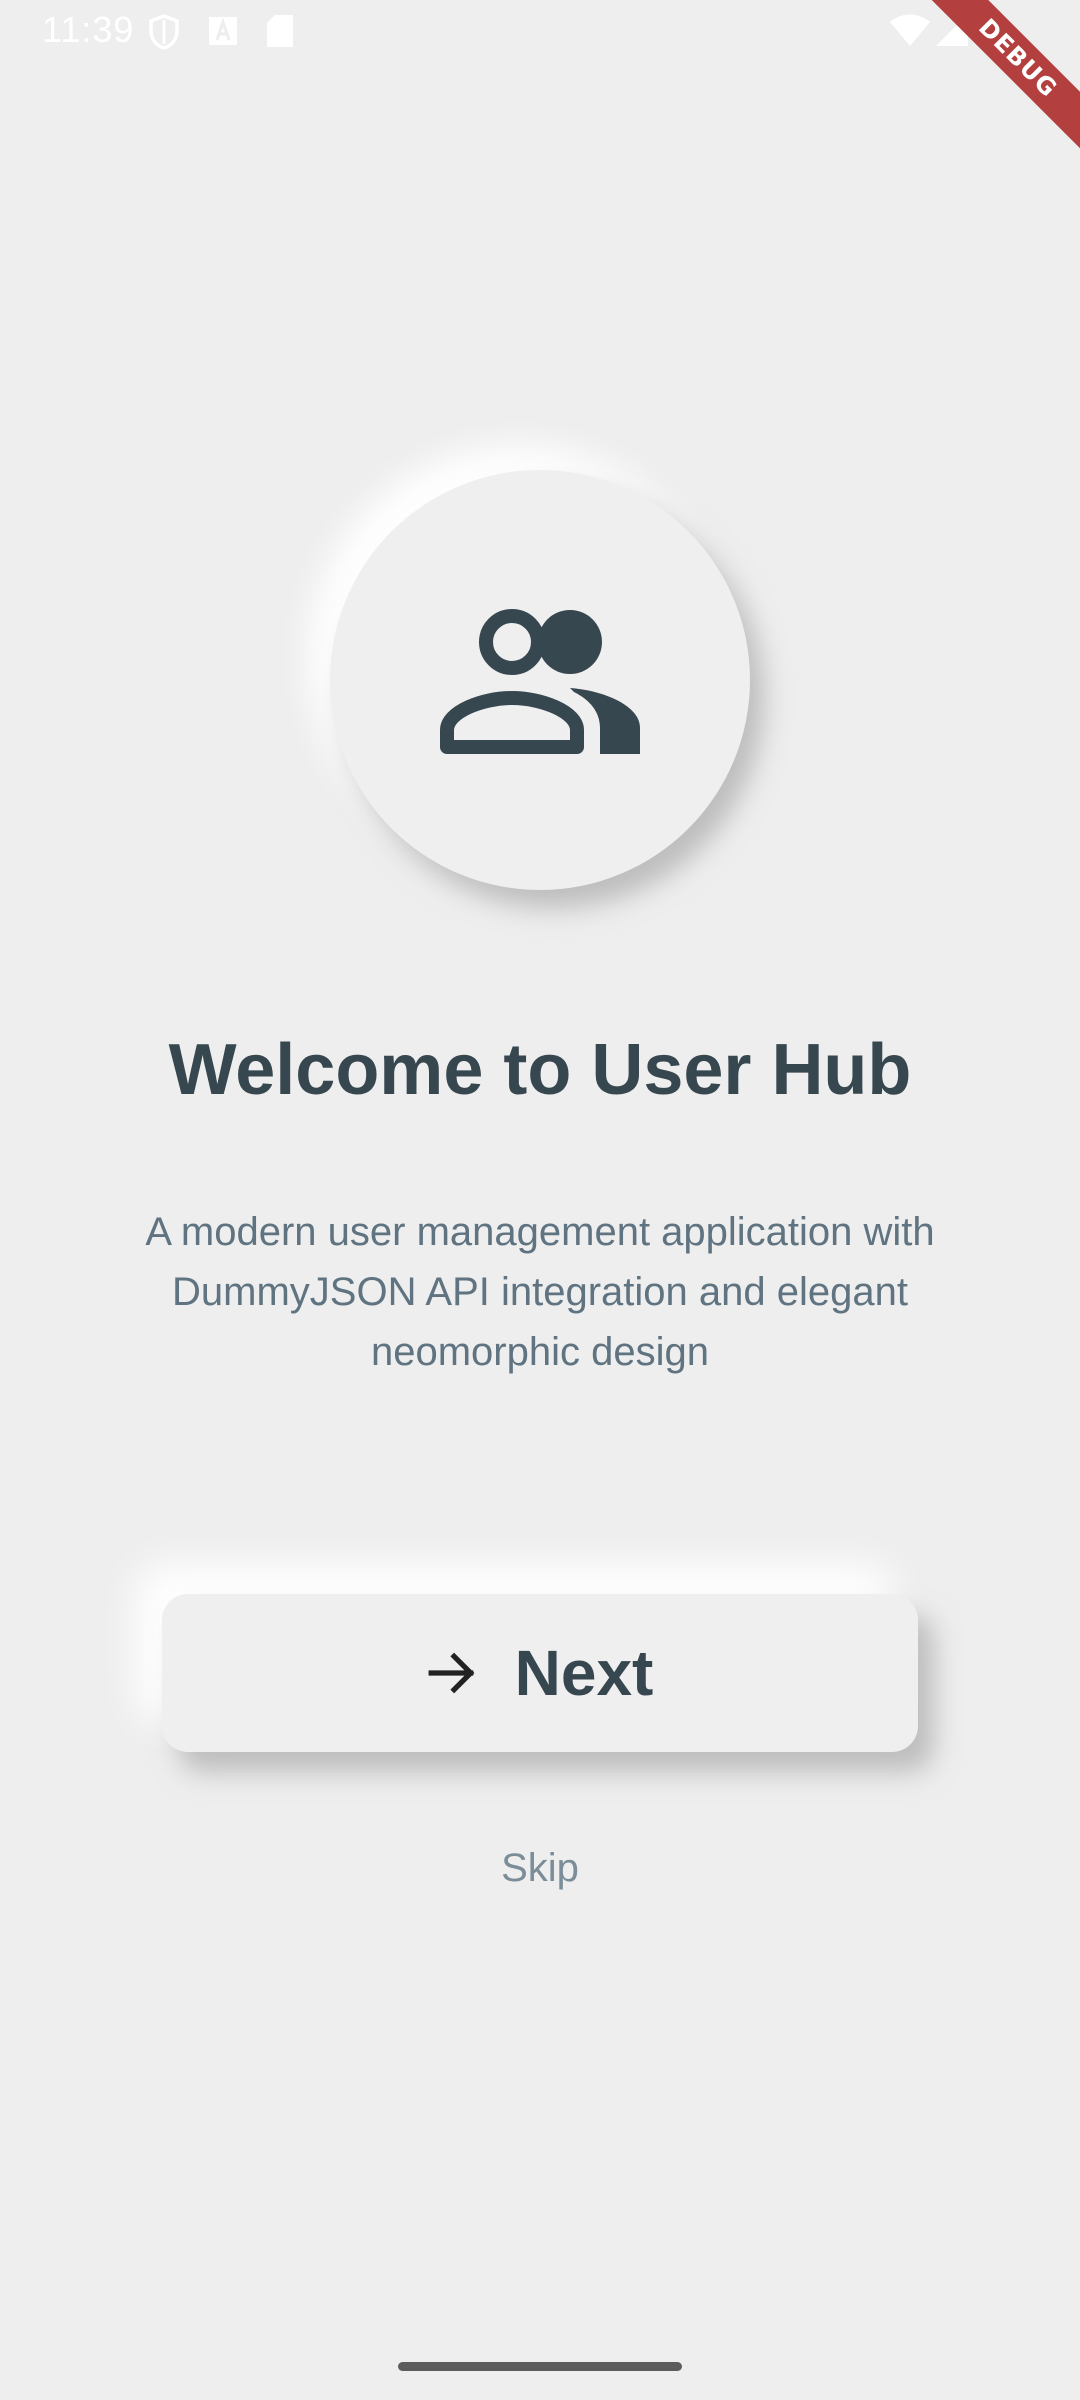 This screenshot has height=2400, width=1080. What do you see at coordinates (540, 32) in the screenshot?
I see `status-bar: 11:39` at bounding box center [540, 32].